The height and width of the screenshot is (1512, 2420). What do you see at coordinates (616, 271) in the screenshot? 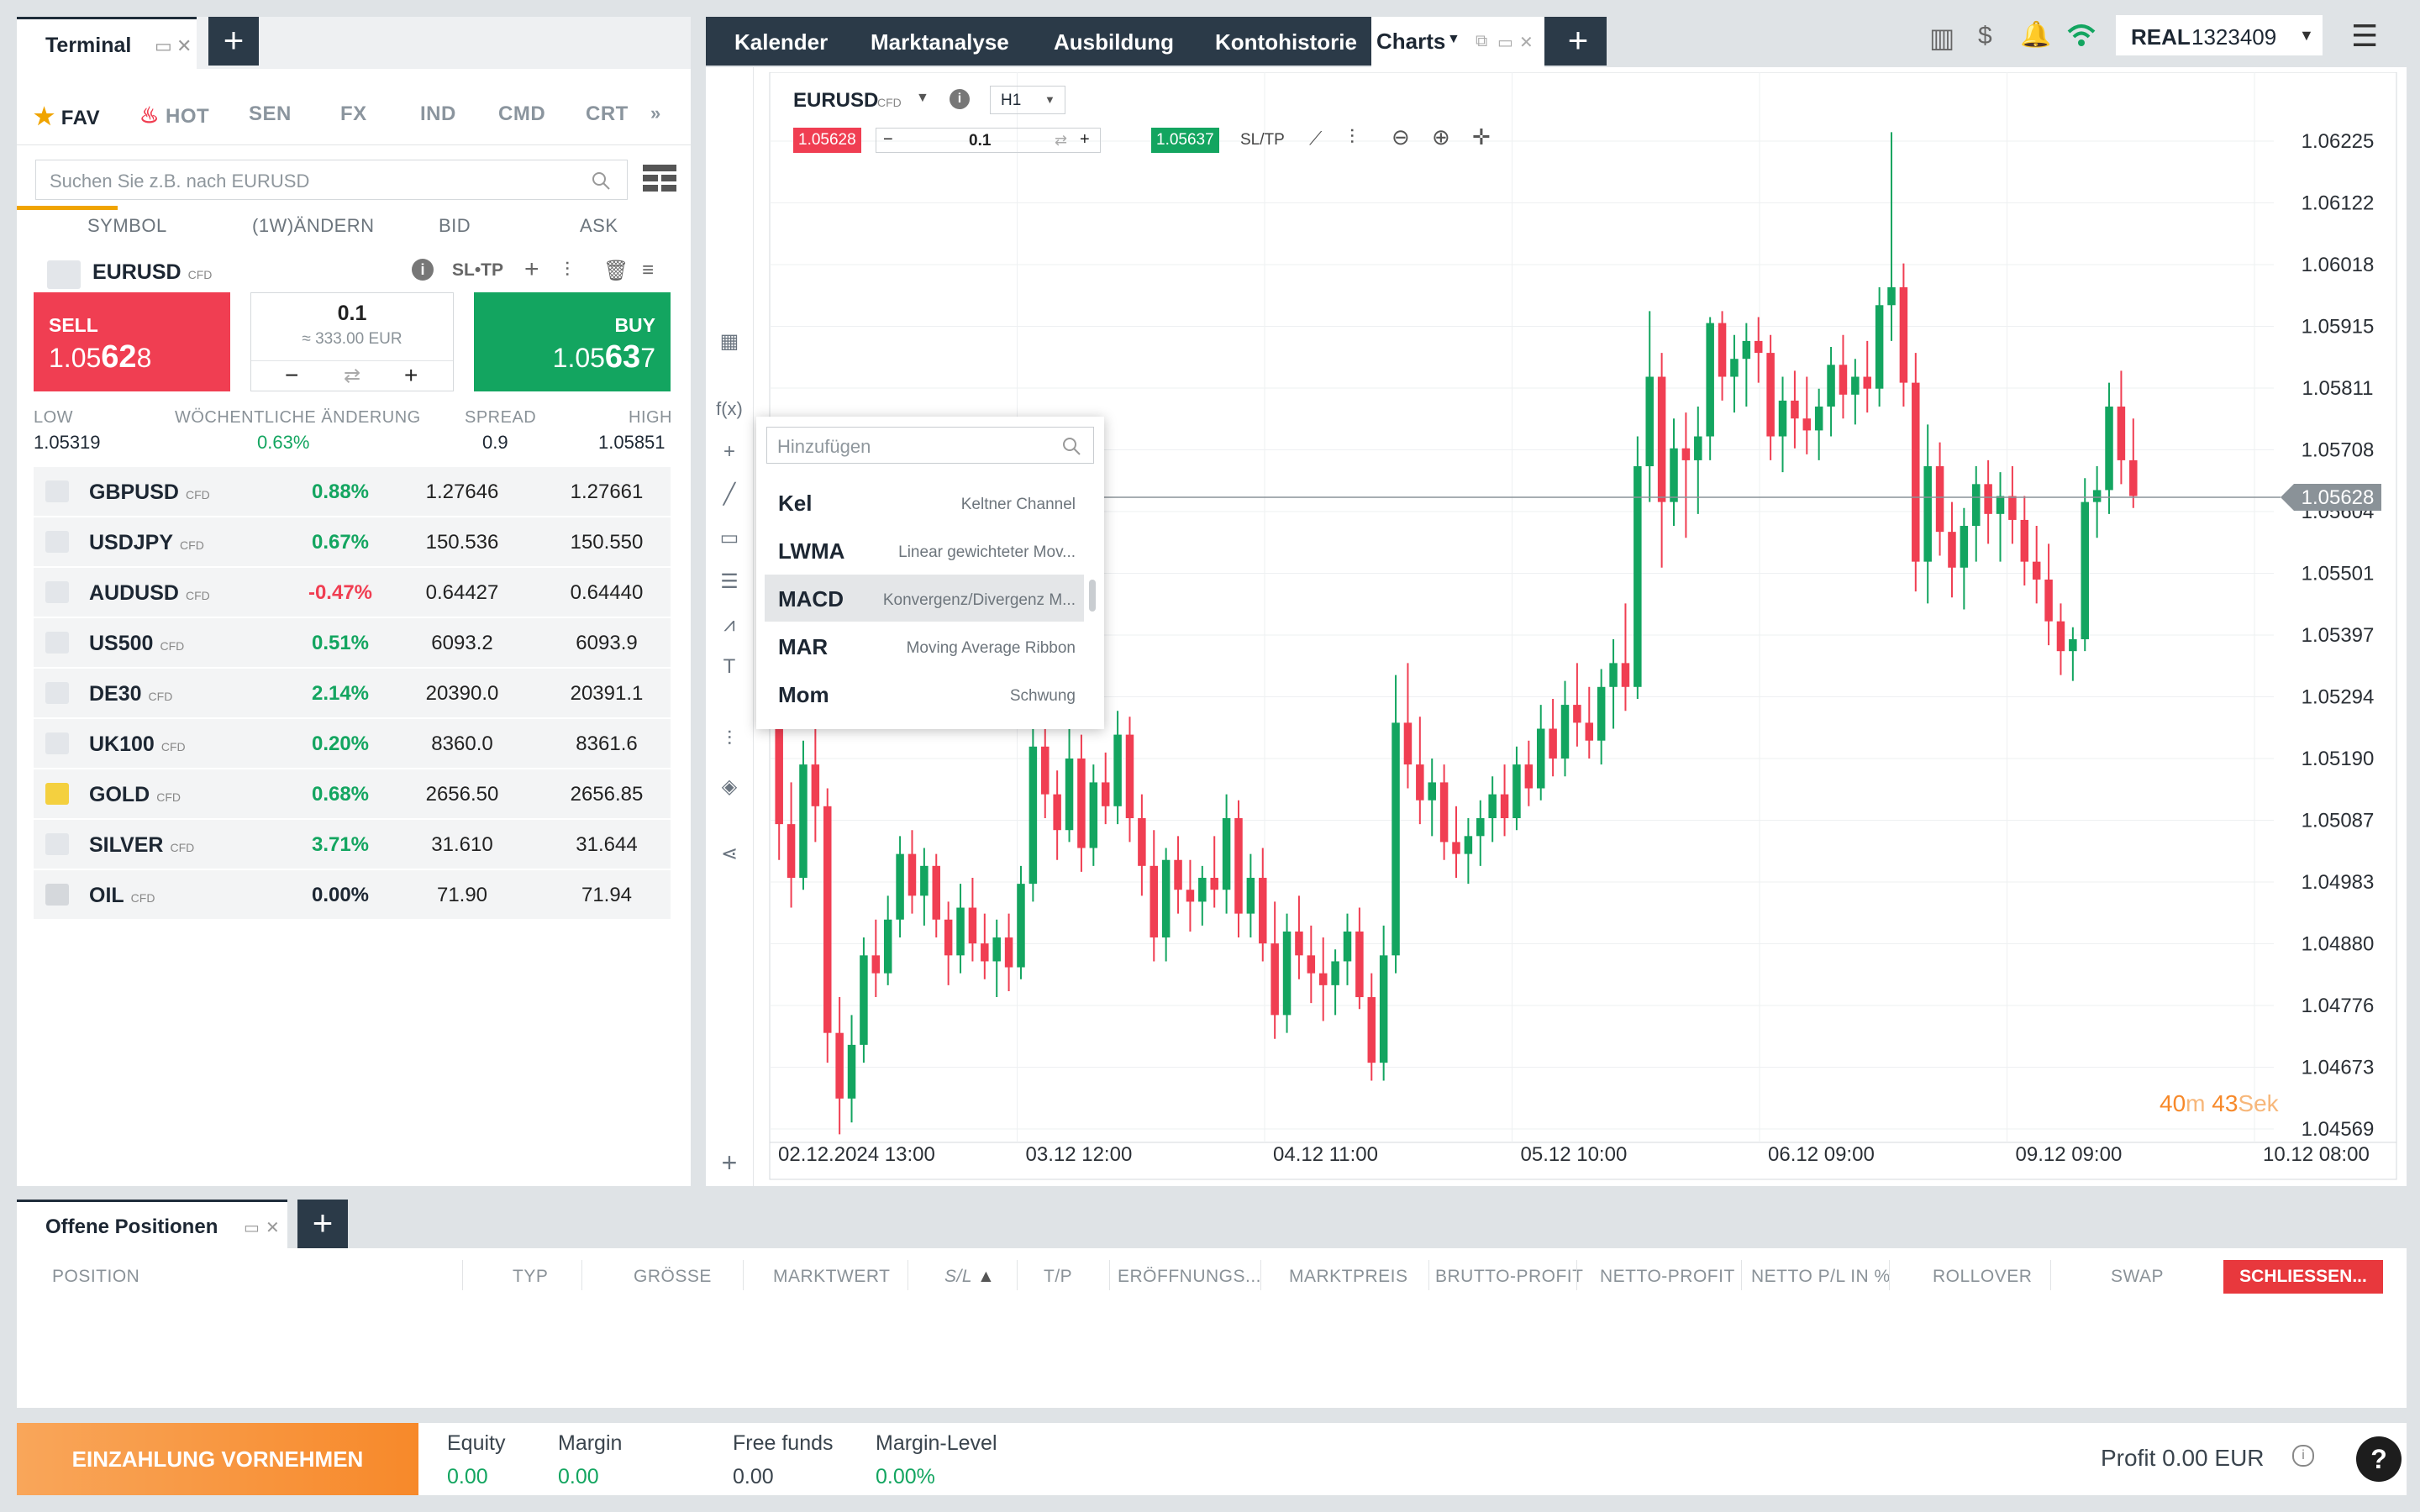
I see `trash-icon: 🗑` at bounding box center [616, 271].